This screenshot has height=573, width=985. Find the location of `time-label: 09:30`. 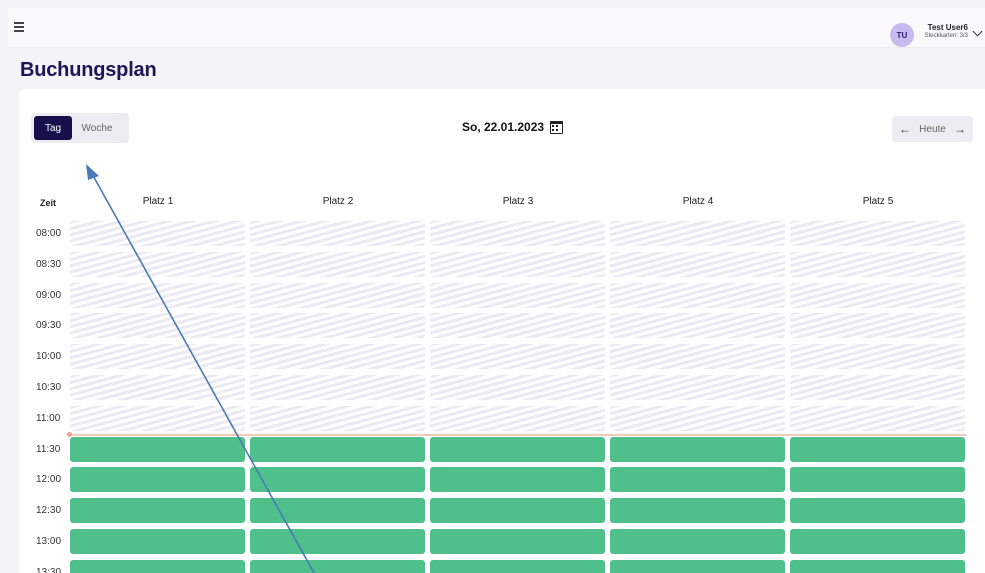

time-label: 09:30 is located at coordinates (49, 326).